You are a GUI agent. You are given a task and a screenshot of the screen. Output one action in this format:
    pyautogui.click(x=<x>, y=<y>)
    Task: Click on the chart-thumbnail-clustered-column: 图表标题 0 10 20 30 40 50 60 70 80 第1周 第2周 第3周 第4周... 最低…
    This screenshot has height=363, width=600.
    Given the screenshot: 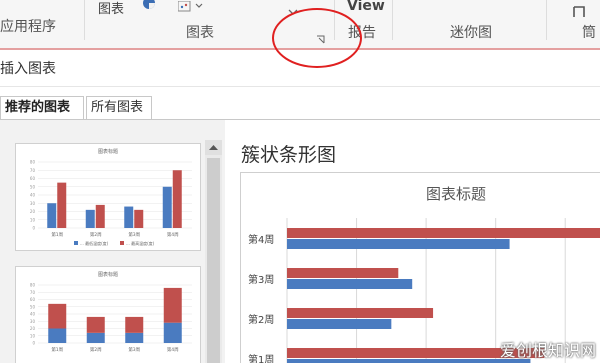 What is the action you would take?
    pyautogui.click(x=108, y=197)
    